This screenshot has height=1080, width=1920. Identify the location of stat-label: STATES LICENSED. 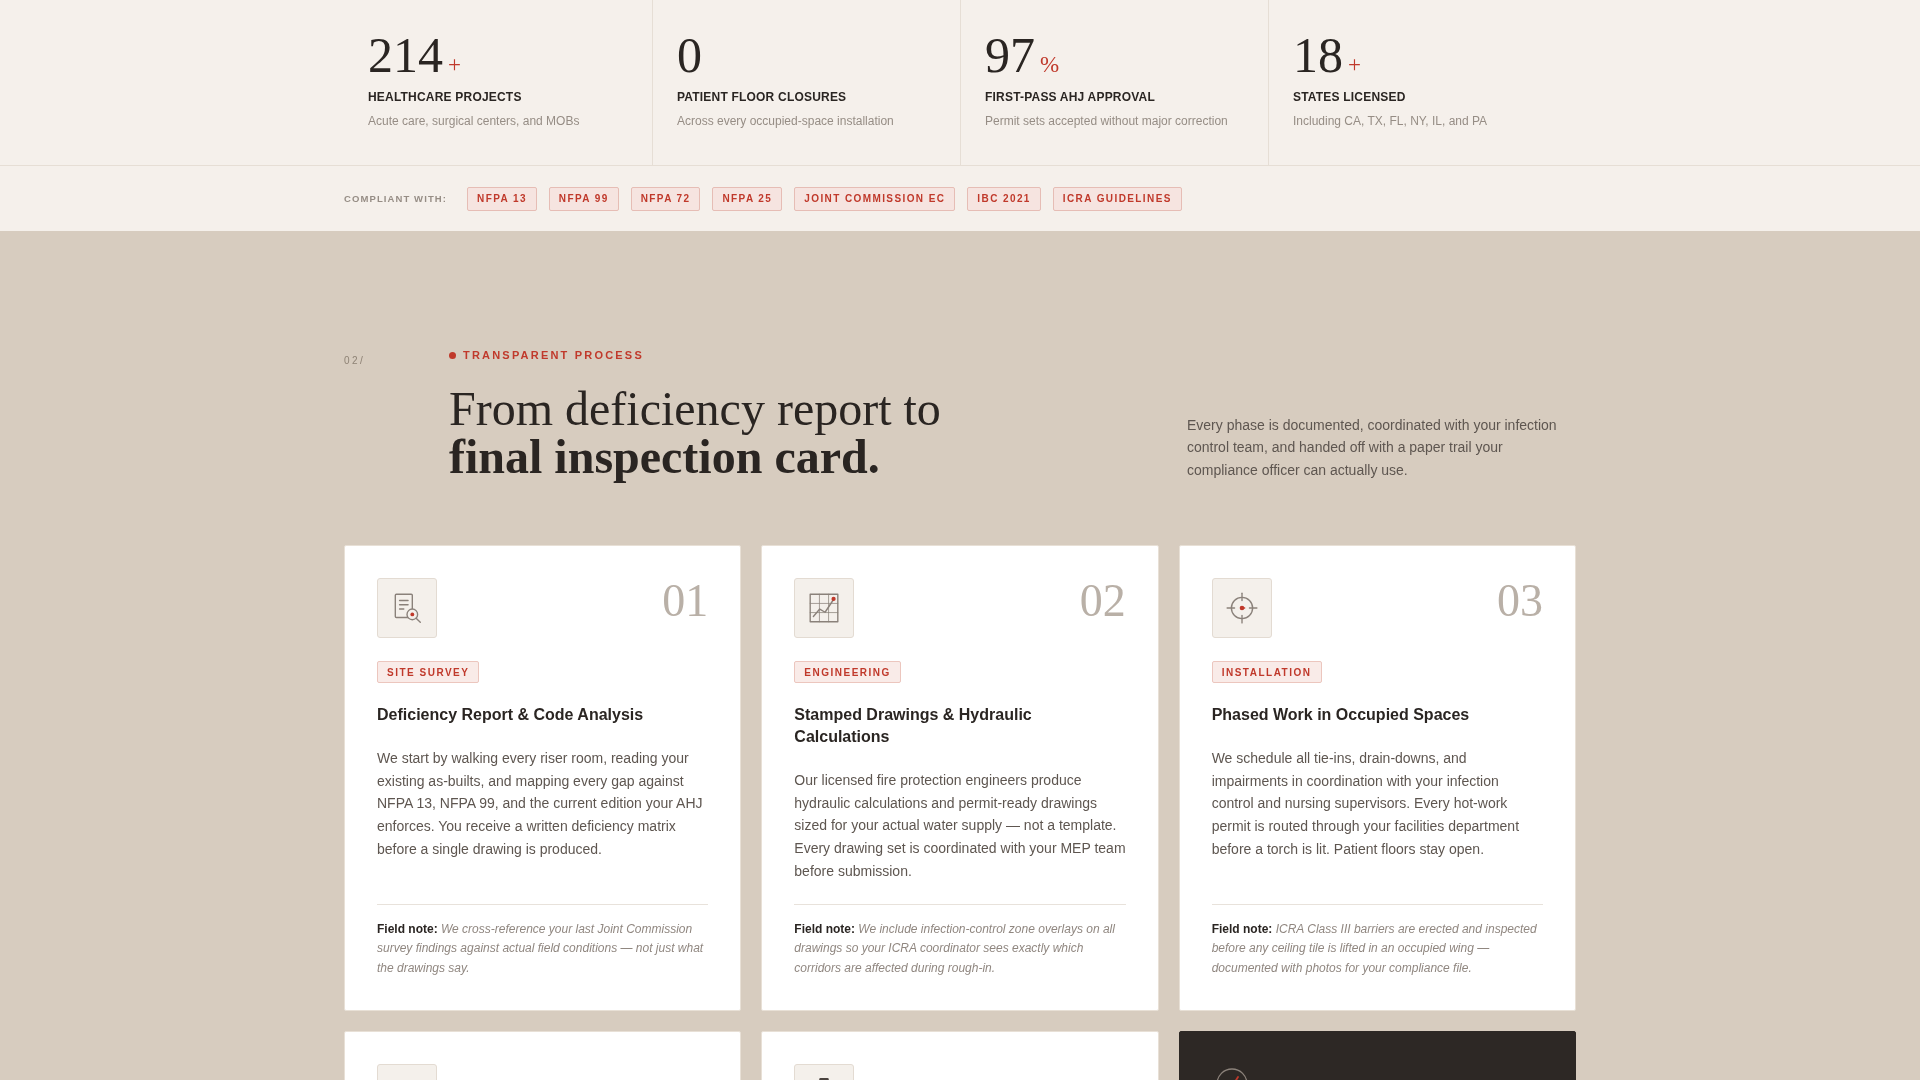
(1350, 97).